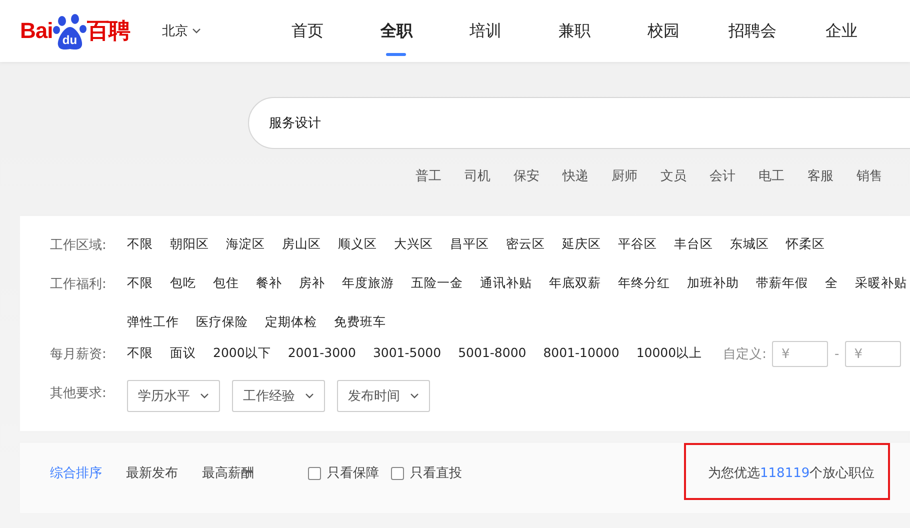  I want to click on filter-option: 朝阳区, so click(189, 244).